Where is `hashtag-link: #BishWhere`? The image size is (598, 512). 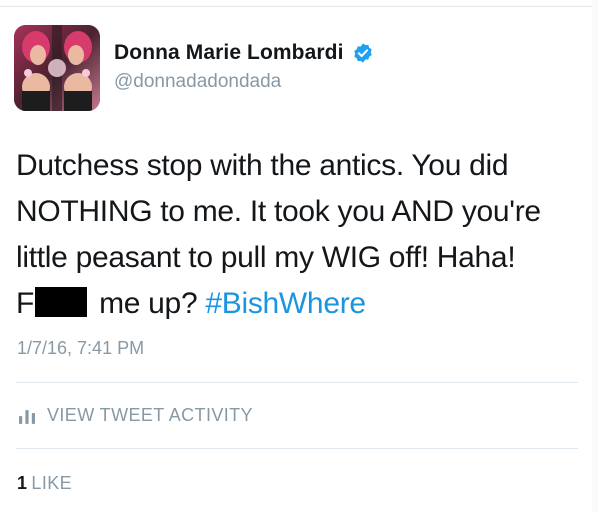
hashtag-link: #BishWhere is located at coordinates (285, 303).